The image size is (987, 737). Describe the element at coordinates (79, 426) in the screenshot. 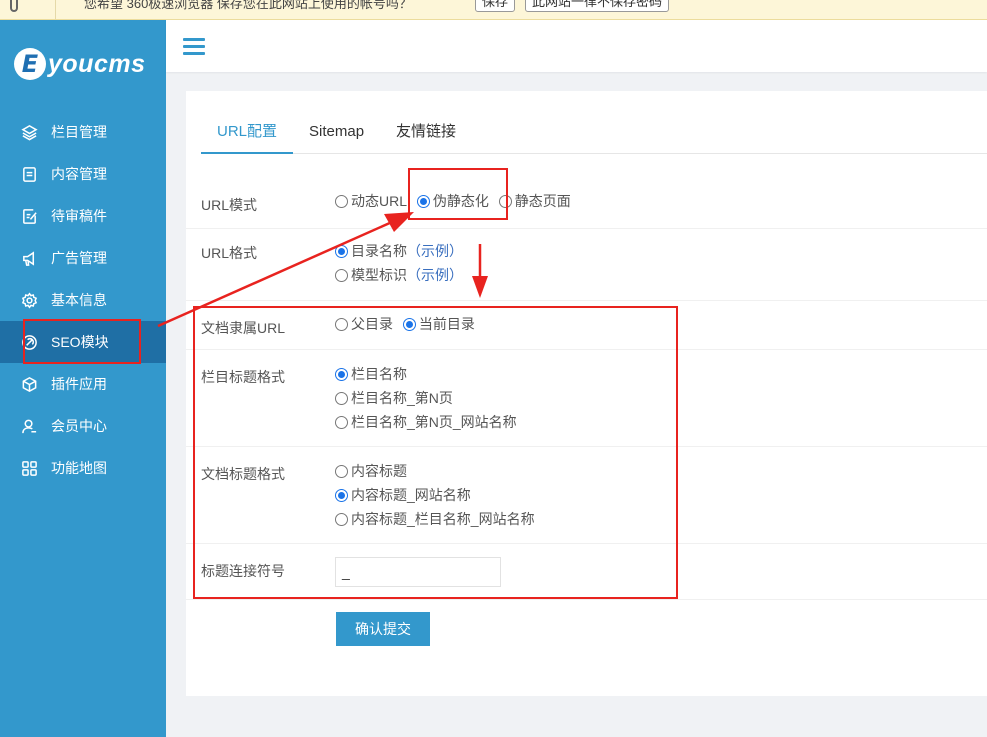

I see `sidebar-item-label: 会员中心` at that location.